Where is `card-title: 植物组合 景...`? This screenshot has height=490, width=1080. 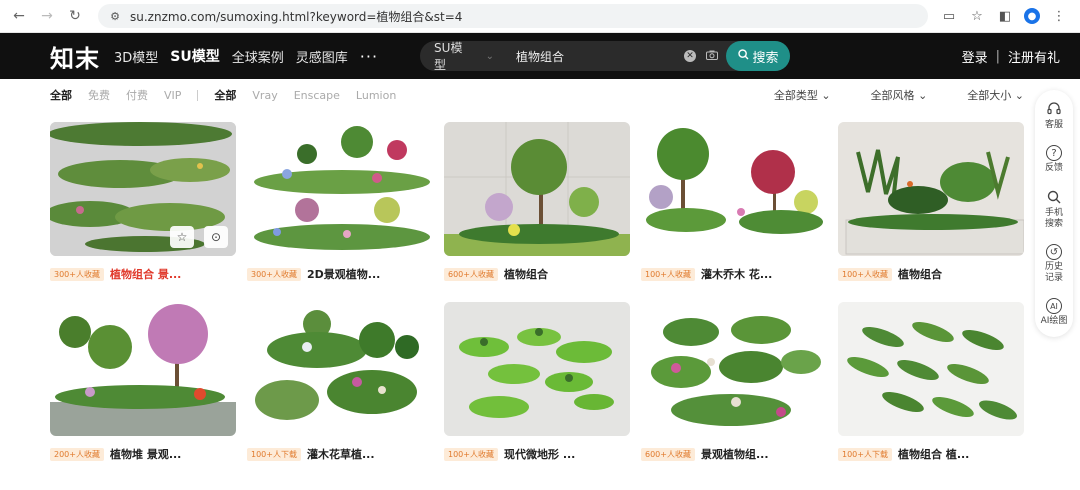
card-title: 植物组合 景... is located at coordinates (145, 274).